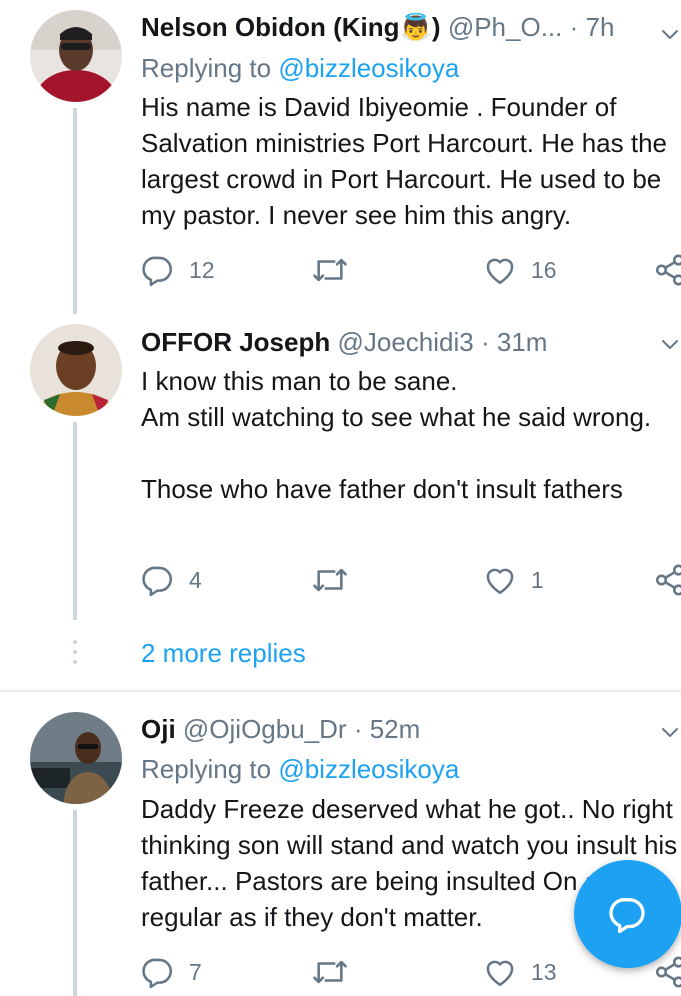 The image size is (681, 996). What do you see at coordinates (600, 27) in the screenshot?
I see `timestamp: 7h` at bounding box center [600, 27].